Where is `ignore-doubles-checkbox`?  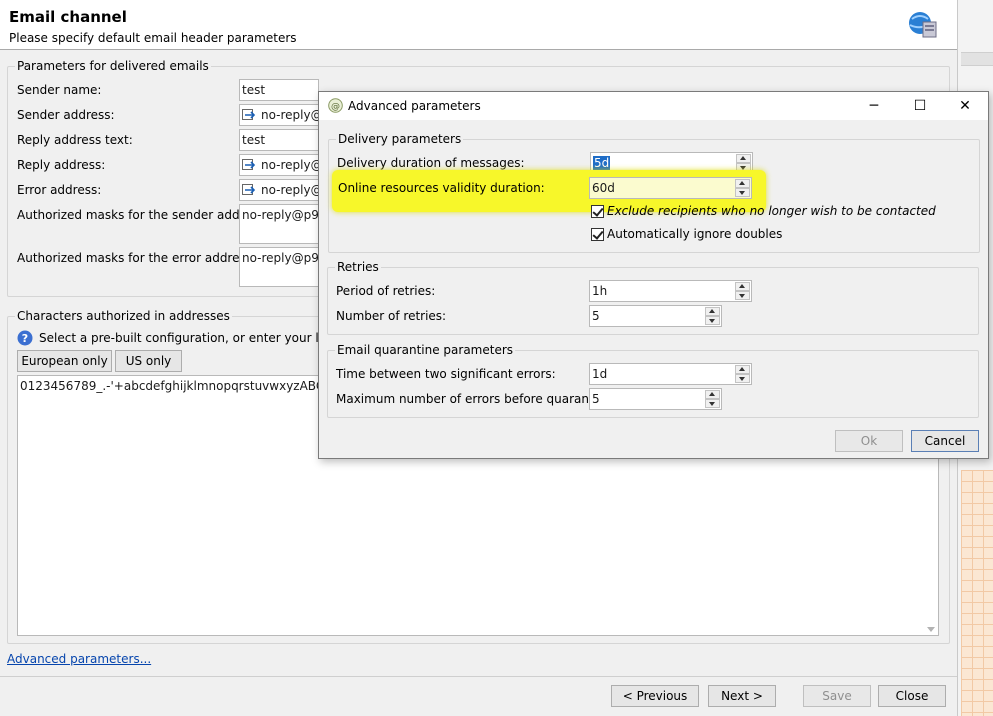
ignore-doubles-checkbox is located at coordinates (597, 234).